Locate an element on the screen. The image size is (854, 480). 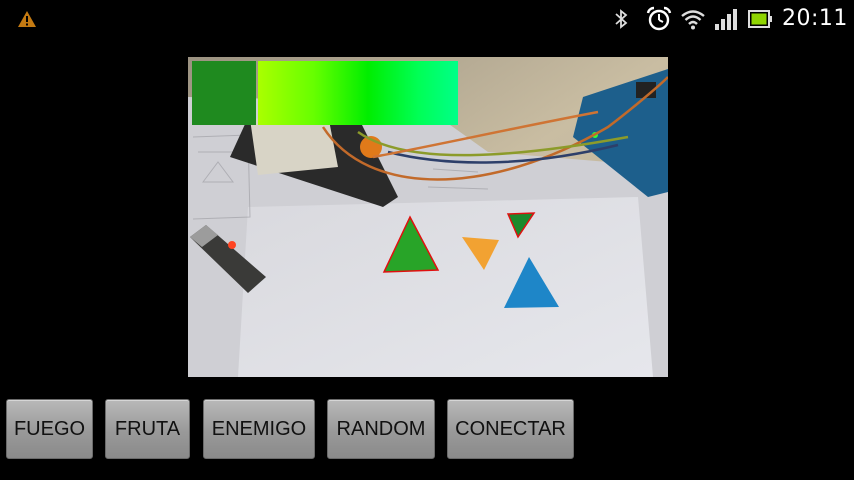
alarm-icon is located at coordinates (659, 18).